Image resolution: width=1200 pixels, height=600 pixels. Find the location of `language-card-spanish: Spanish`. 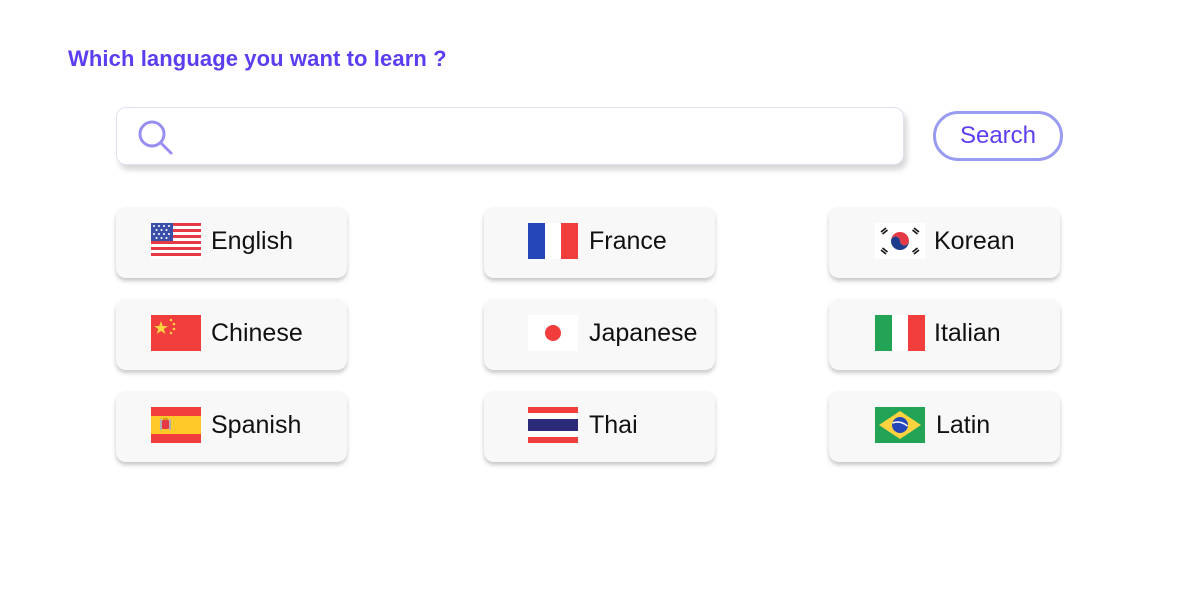

language-card-spanish: Spanish is located at coordinates (231, 426).